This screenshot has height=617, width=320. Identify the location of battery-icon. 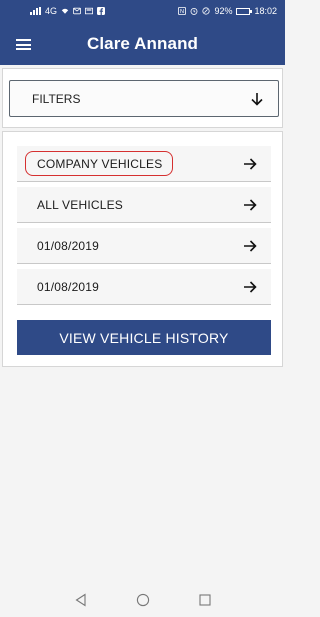
(244, 11).